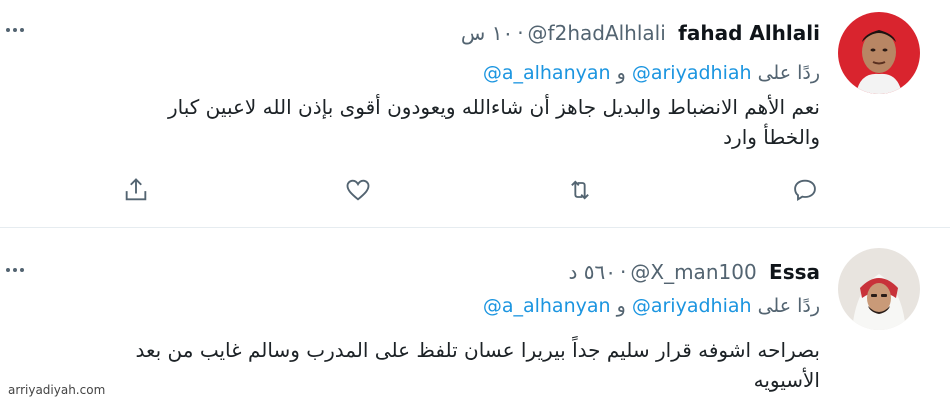  Describe the element at coordinates (581, 191) in the screenshot. I see `retweet-icon` at that location.